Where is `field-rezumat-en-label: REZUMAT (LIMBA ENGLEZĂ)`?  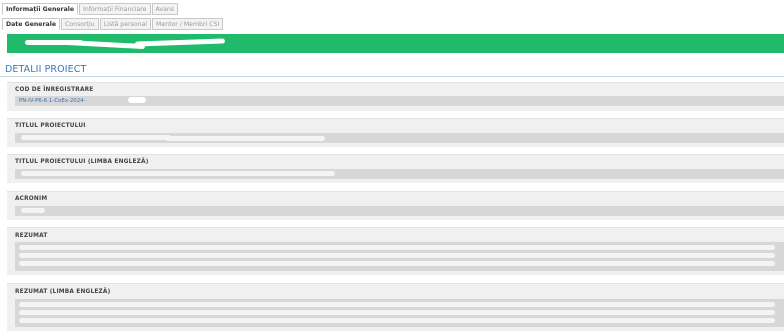 field-rezumat-en-label: REZUMAT (LIMBA ENGLEZĂ) is located at coordinates (63, 292).